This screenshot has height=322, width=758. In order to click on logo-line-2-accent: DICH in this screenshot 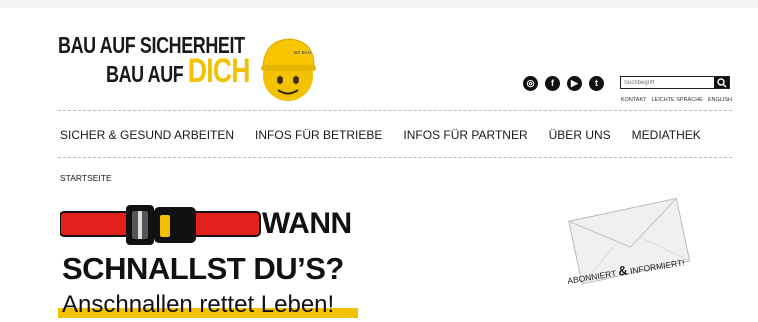, I will do `click(218, 71)`.